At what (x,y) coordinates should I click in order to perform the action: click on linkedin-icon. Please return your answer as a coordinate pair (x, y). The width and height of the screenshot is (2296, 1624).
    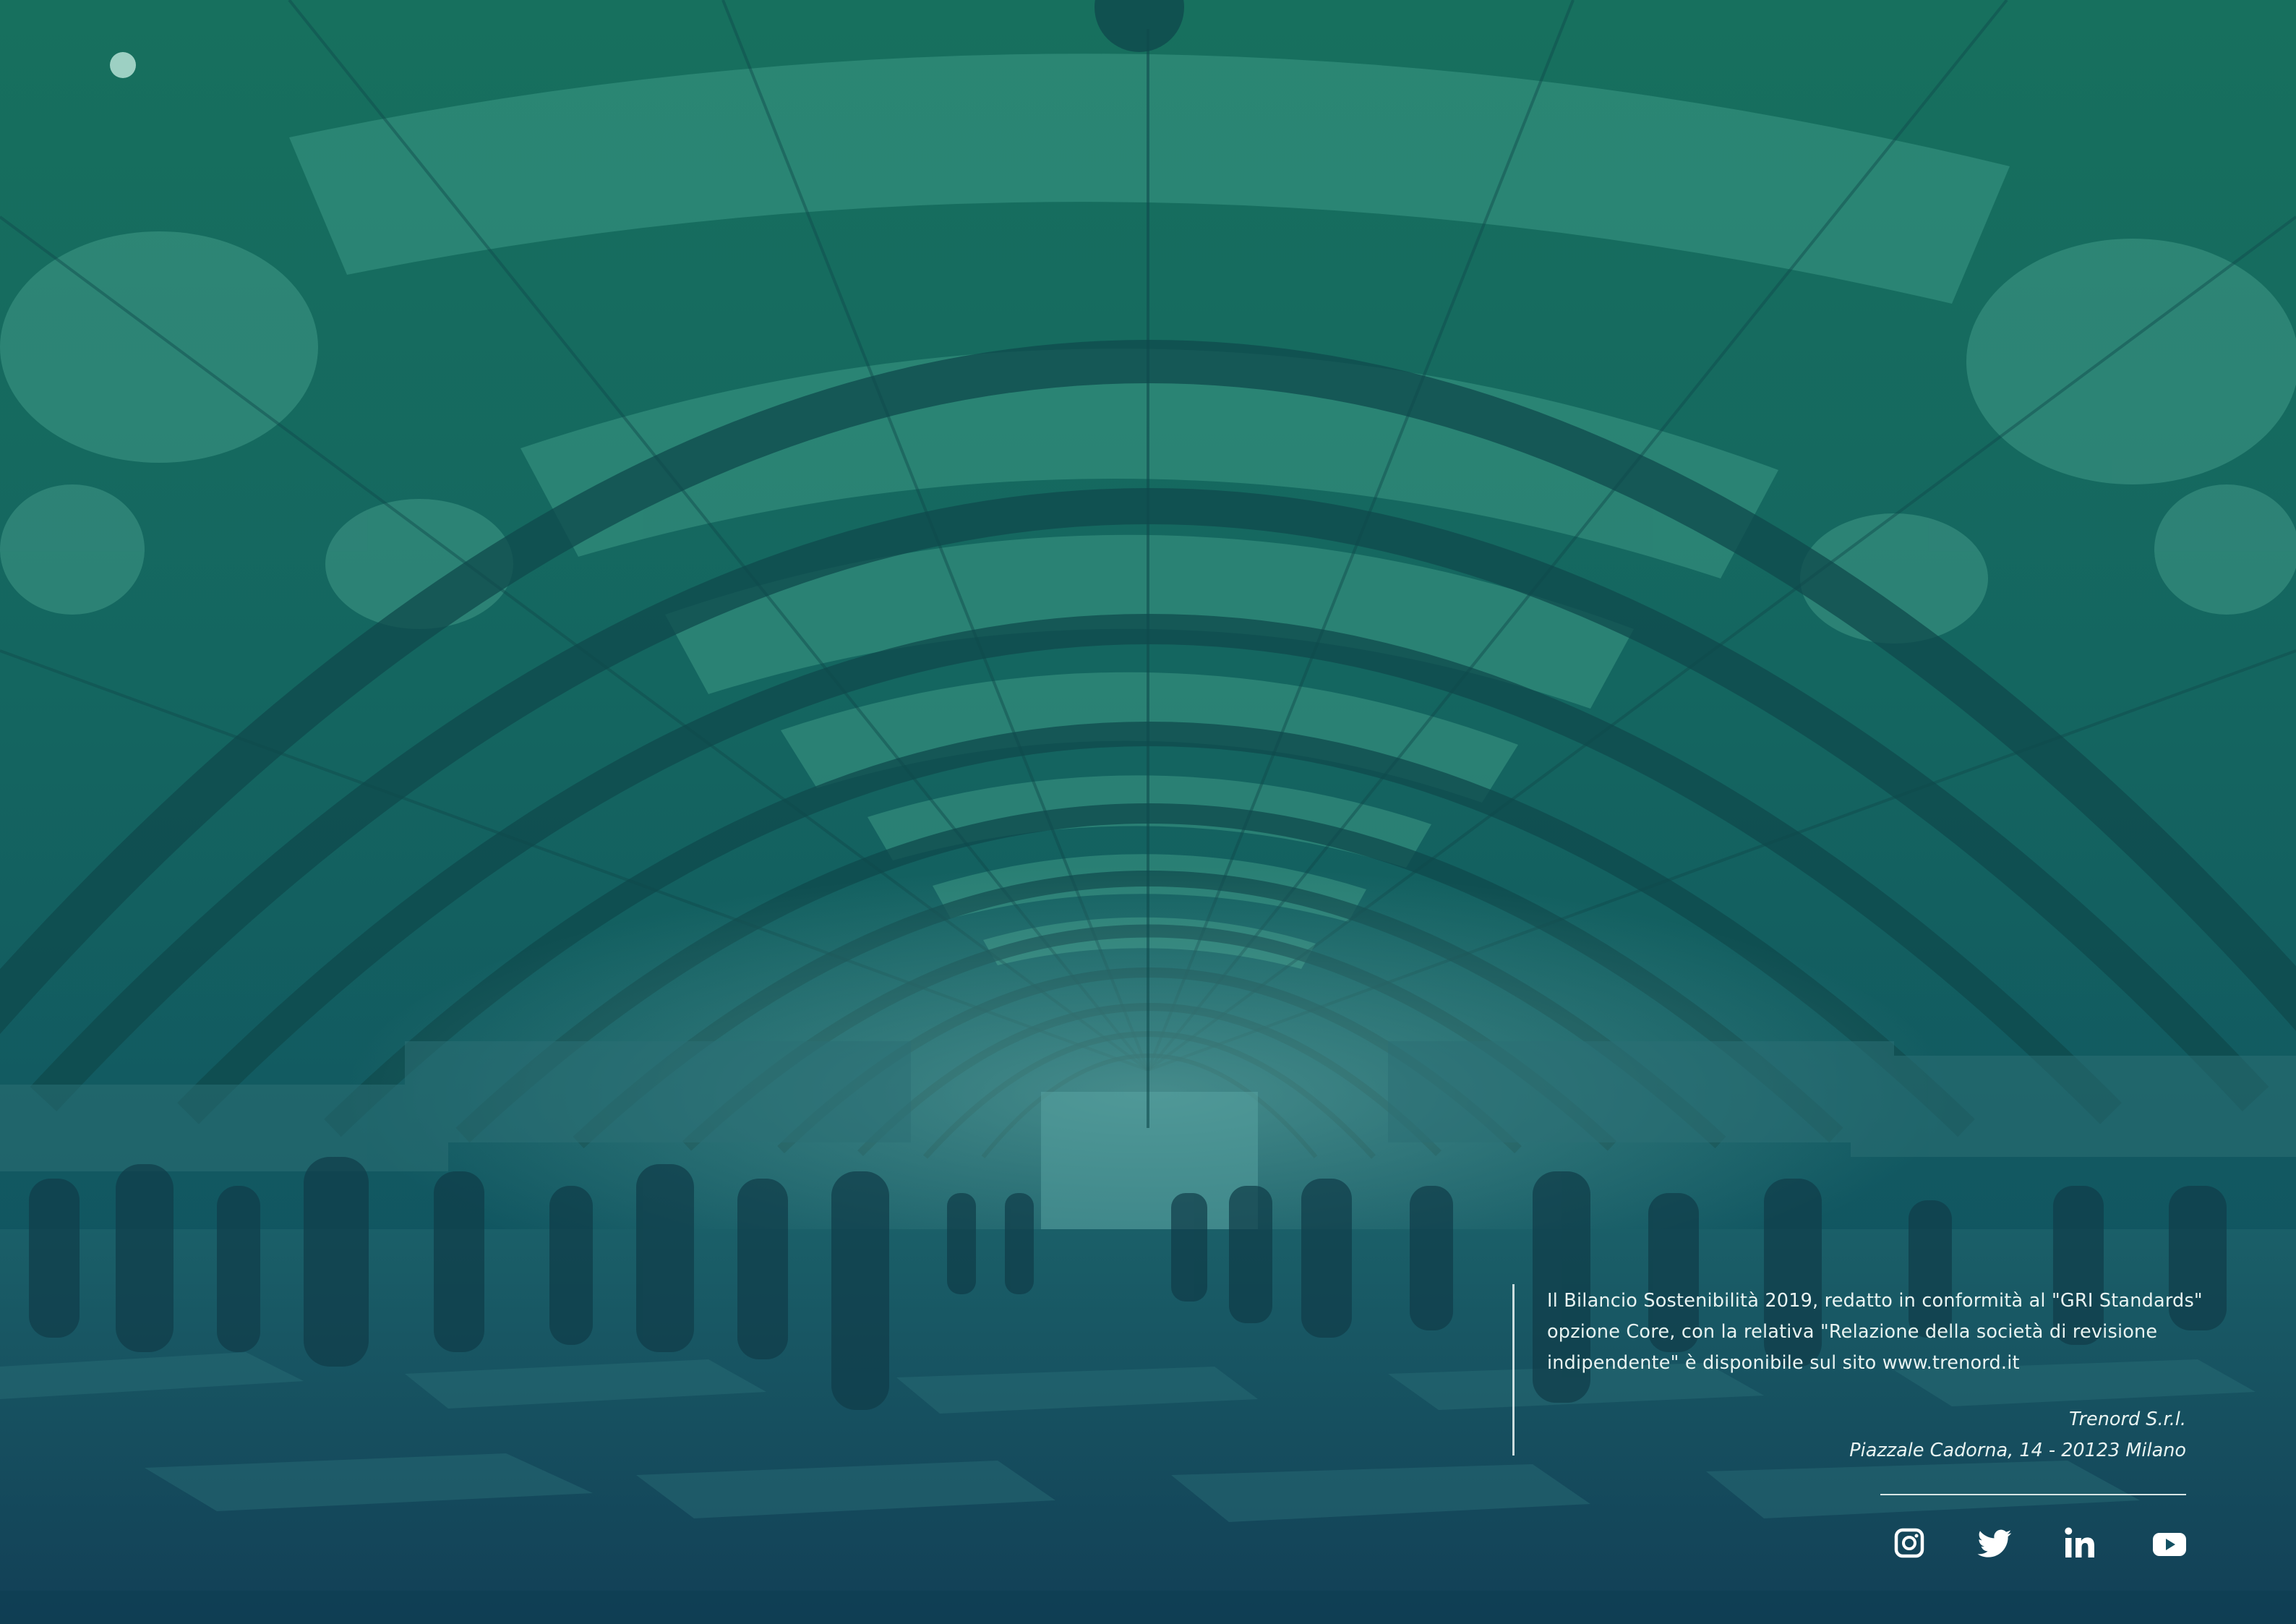
    Looking at the image, I should click on (2080, 1543).